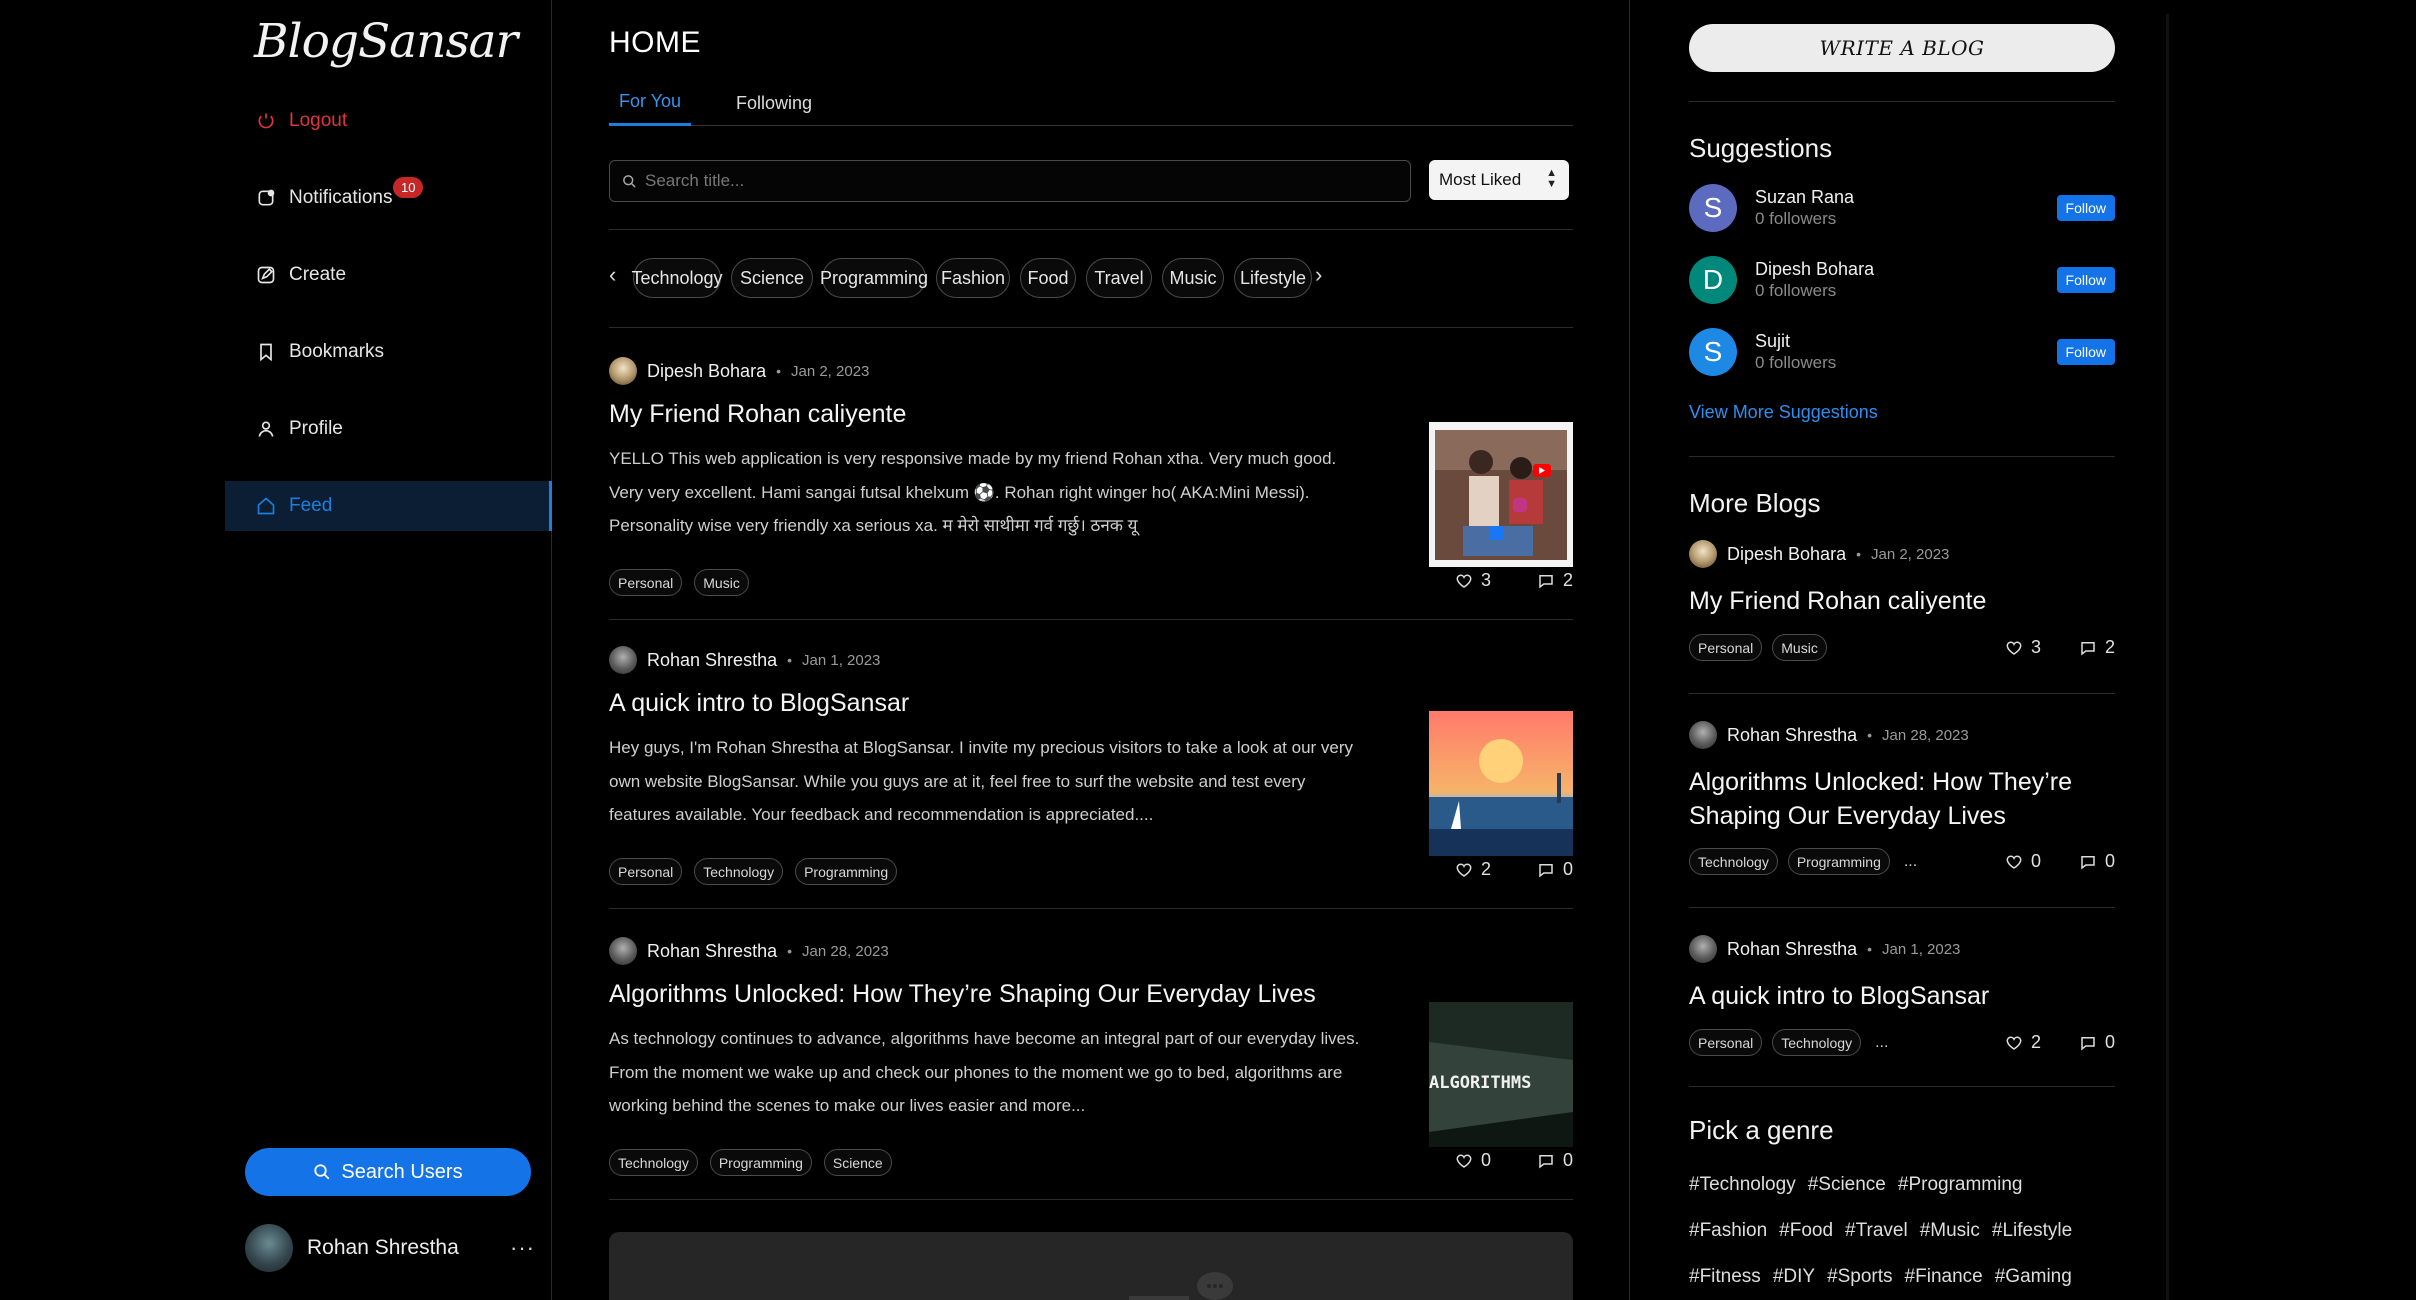 Image resolution: width=2416 pixels, height=1300 pixels. What do you see at coordinates (1761, 148) in the screenshot?
I see `suggestions-title: Suggestions` at bounding box center [1761, 148].